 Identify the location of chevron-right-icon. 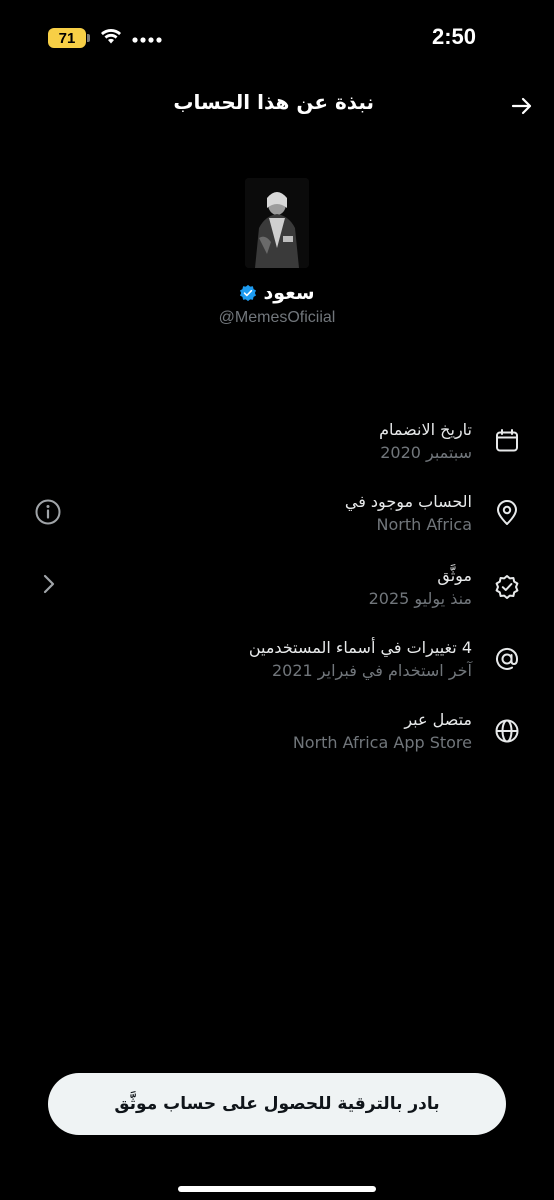
(49, 584).